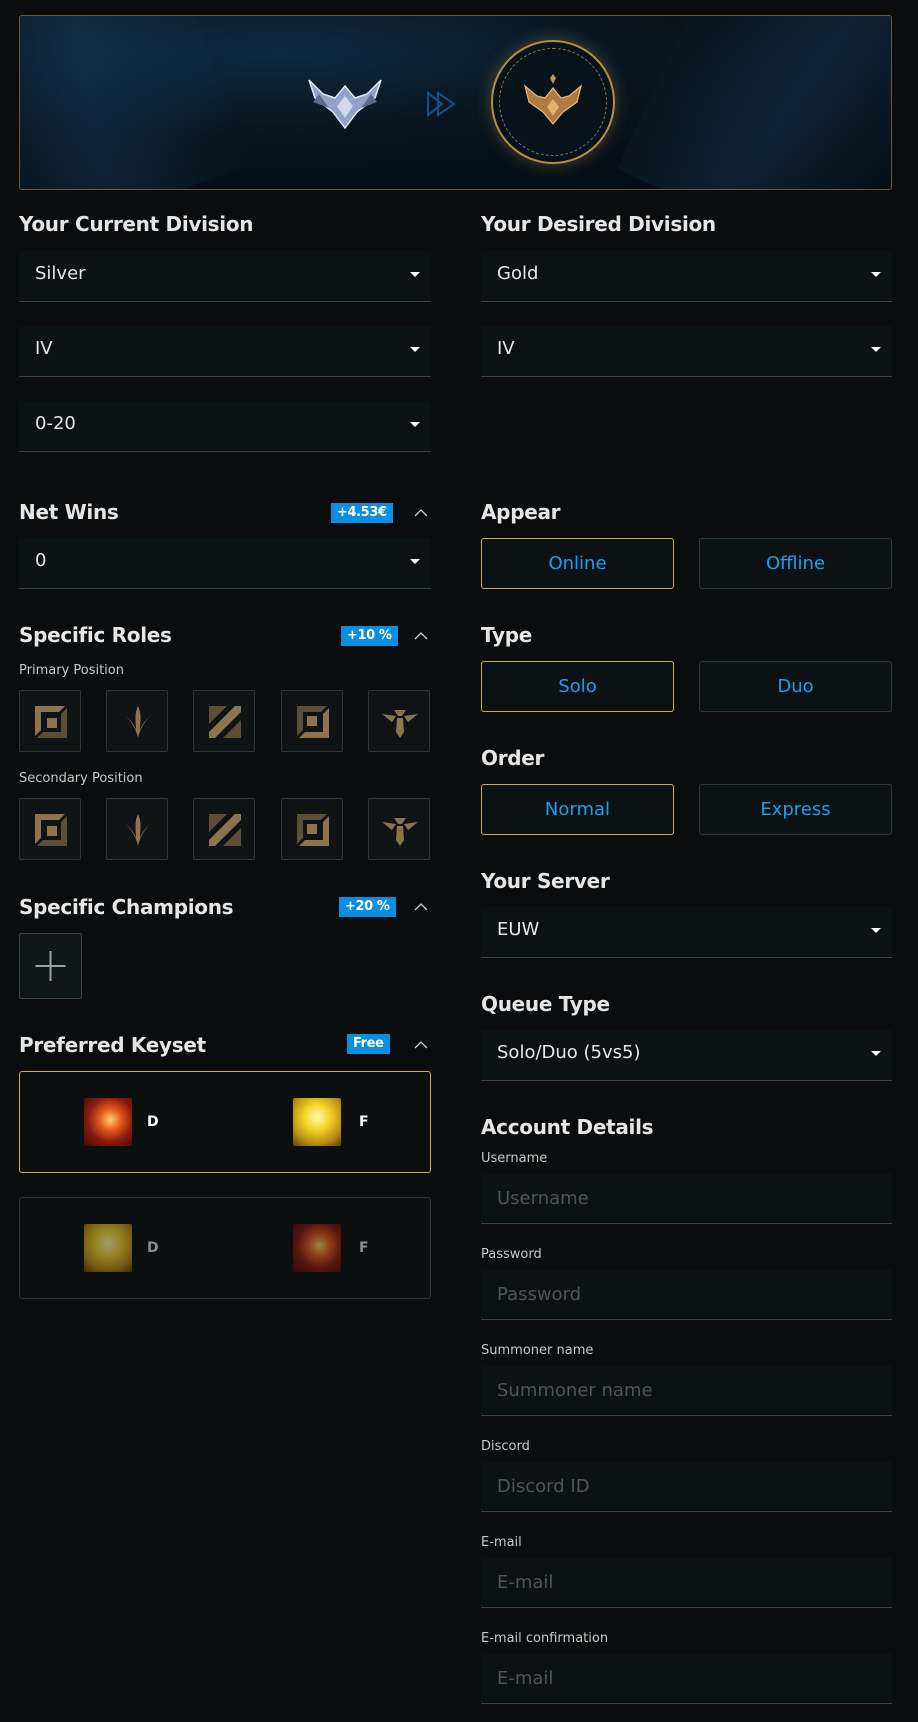  What do you see at coordinates (362, 513) in the screenshot?
I see `net-wins-price-badge: +4.53€` at bounding box center [362, 513].